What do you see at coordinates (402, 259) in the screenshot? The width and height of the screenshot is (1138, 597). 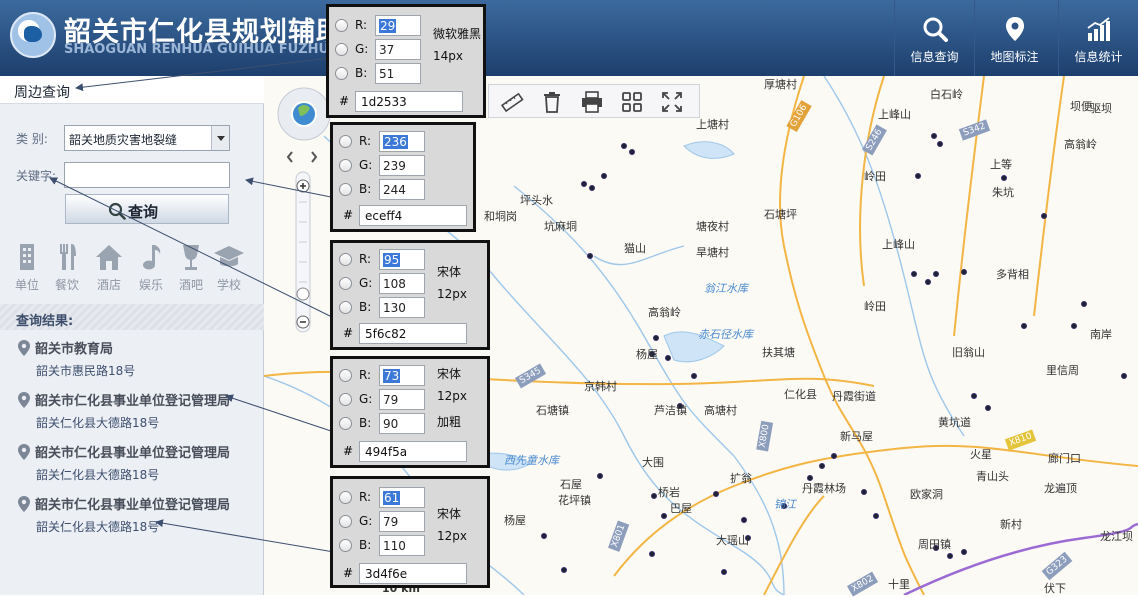 I see `r-value-field: 95` at bounding box center [402, 259].